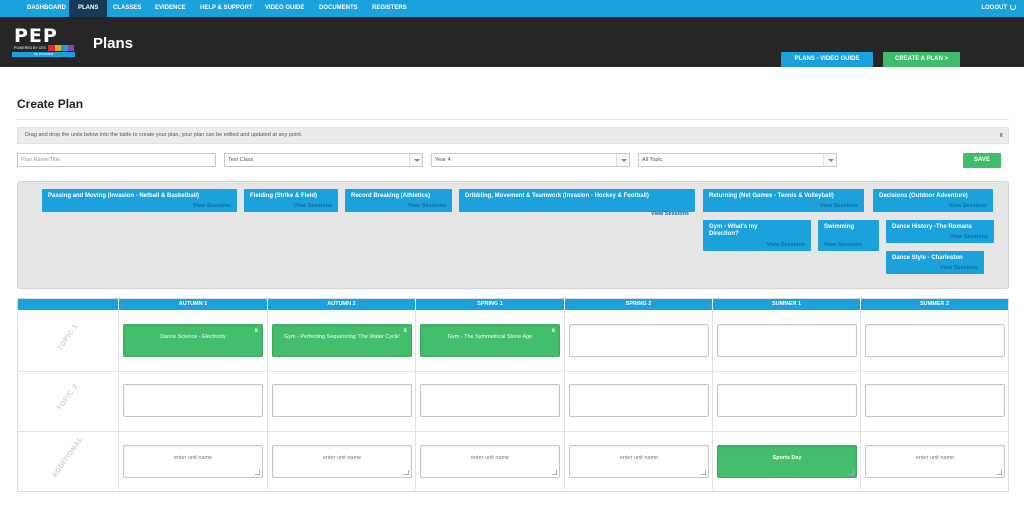  Describe the element at coordinates (46, 8) in the screenshot. I see `nav-dashboard: DASHBOARD` at that location.